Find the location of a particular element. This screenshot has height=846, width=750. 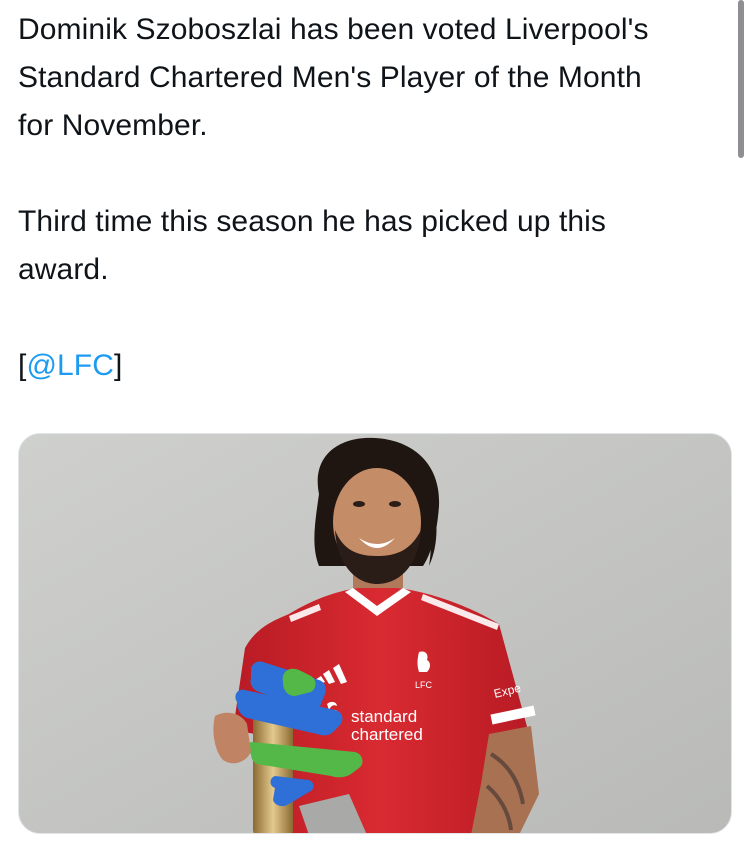

eye-right is located at coordinates (395, 504).